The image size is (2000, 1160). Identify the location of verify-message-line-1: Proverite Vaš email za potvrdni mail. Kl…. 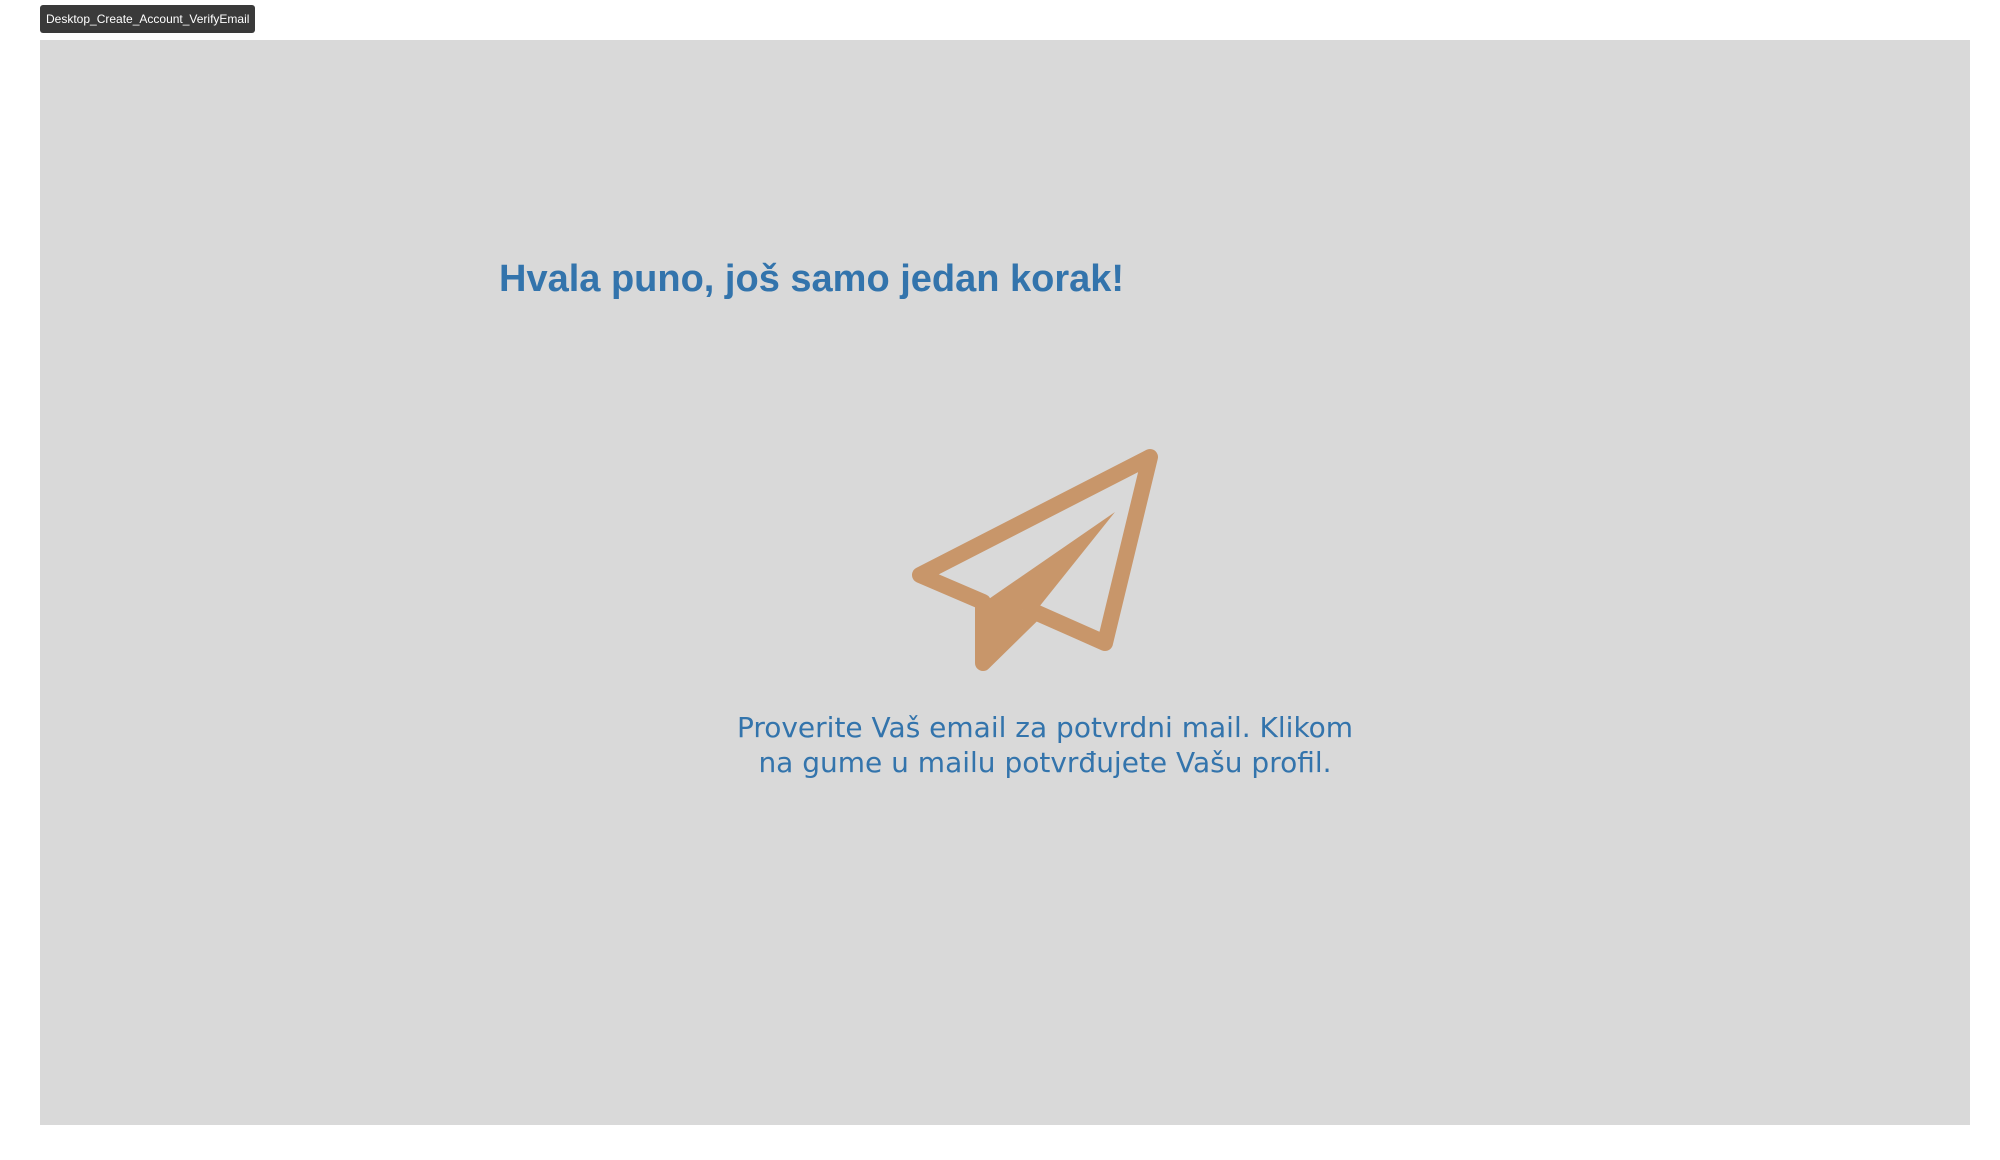
(1045, 727).